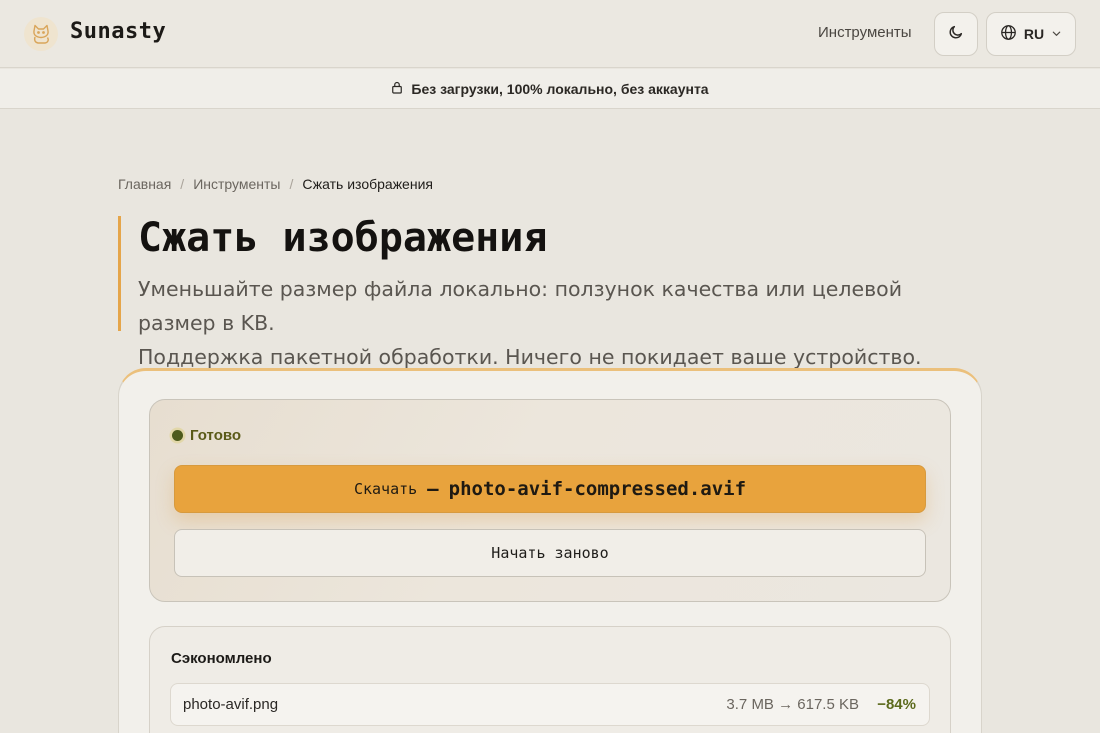 Image resolution: width=1100 pixels, height=733 pixels. I want to click on file-size-change: 3.7 MB → 617.5 KB, so click(792, 704).